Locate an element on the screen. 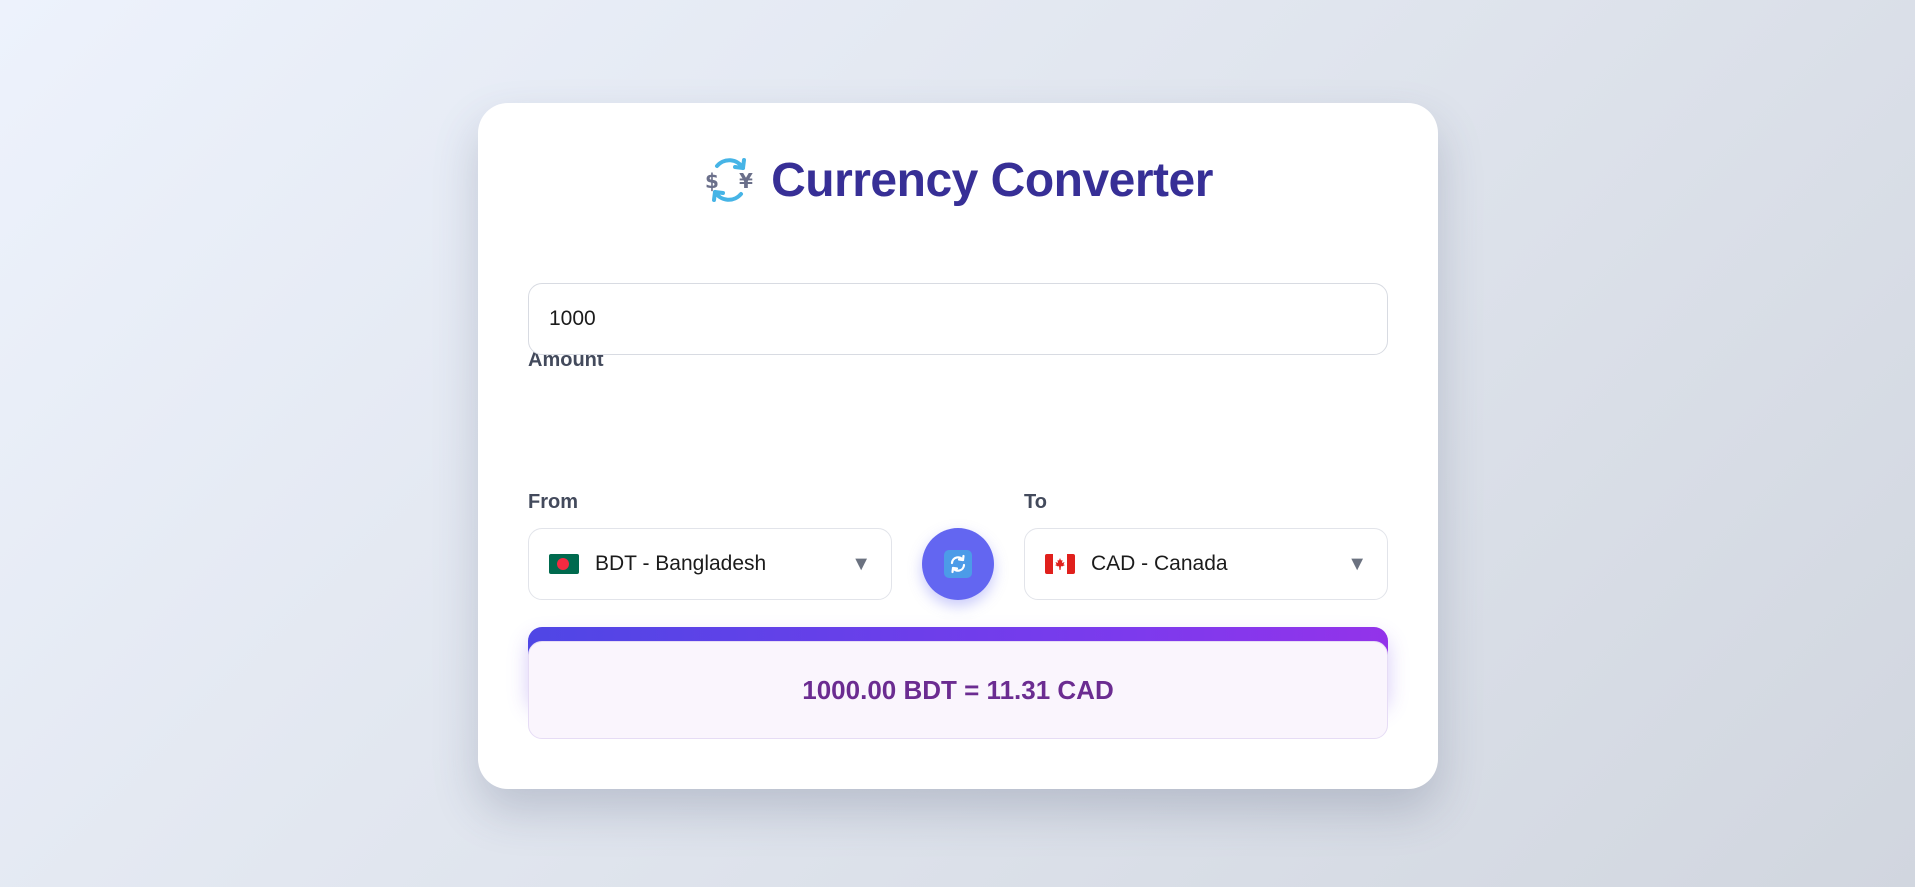  conversion-result: 1000.00 BDT = 11.31 CAD is located at coordinates (958, 689).